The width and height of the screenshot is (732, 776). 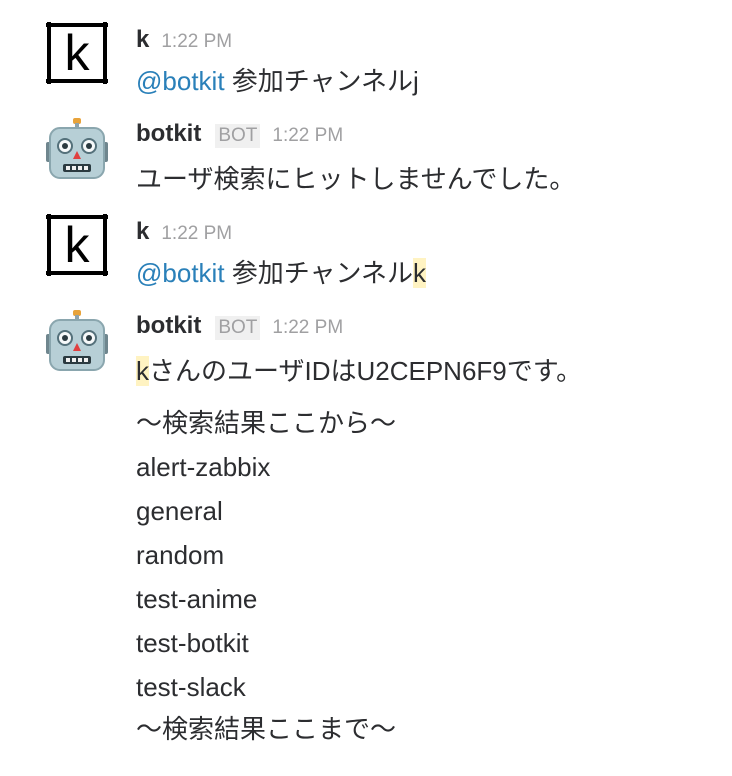 I want to click on message-botkit-1: botkit BOT 1:22 PM ユーザ検索にヒットしませんでした。, so click(x=366, y=156).